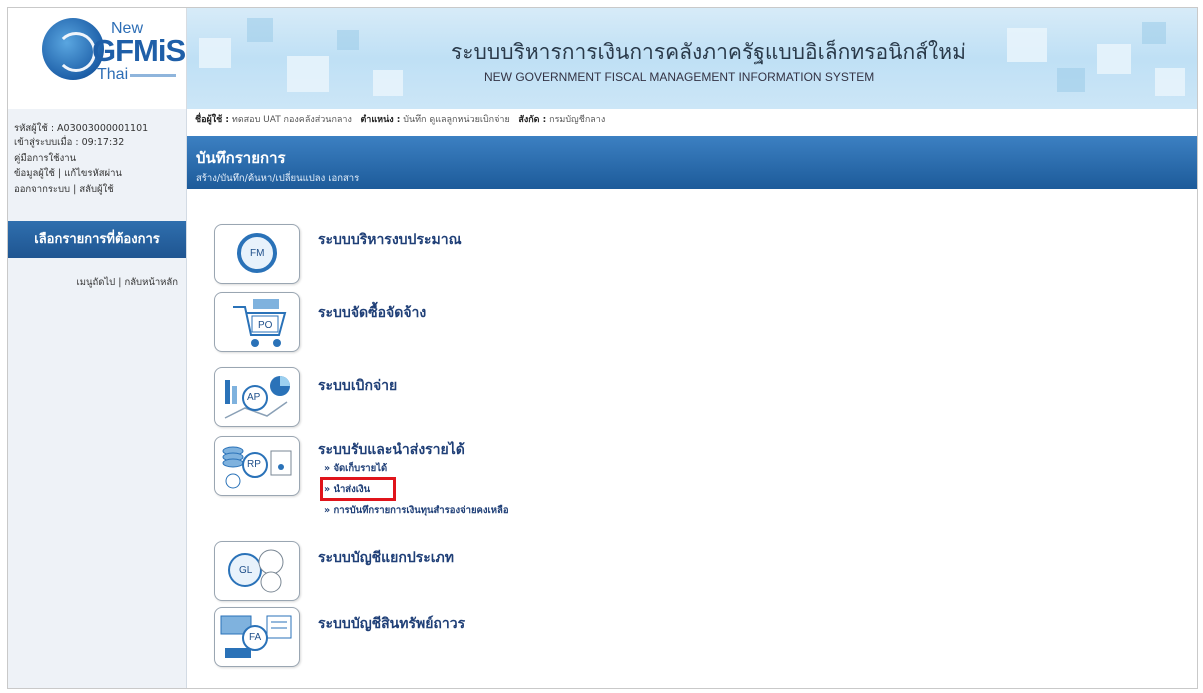 The height and width of the screenshot is (693, 1203). Describe the element at coordinates (391, 450) in the screenshot. I see `rp-module-link: ระบบรับและนำส่งรายได้` at that location.